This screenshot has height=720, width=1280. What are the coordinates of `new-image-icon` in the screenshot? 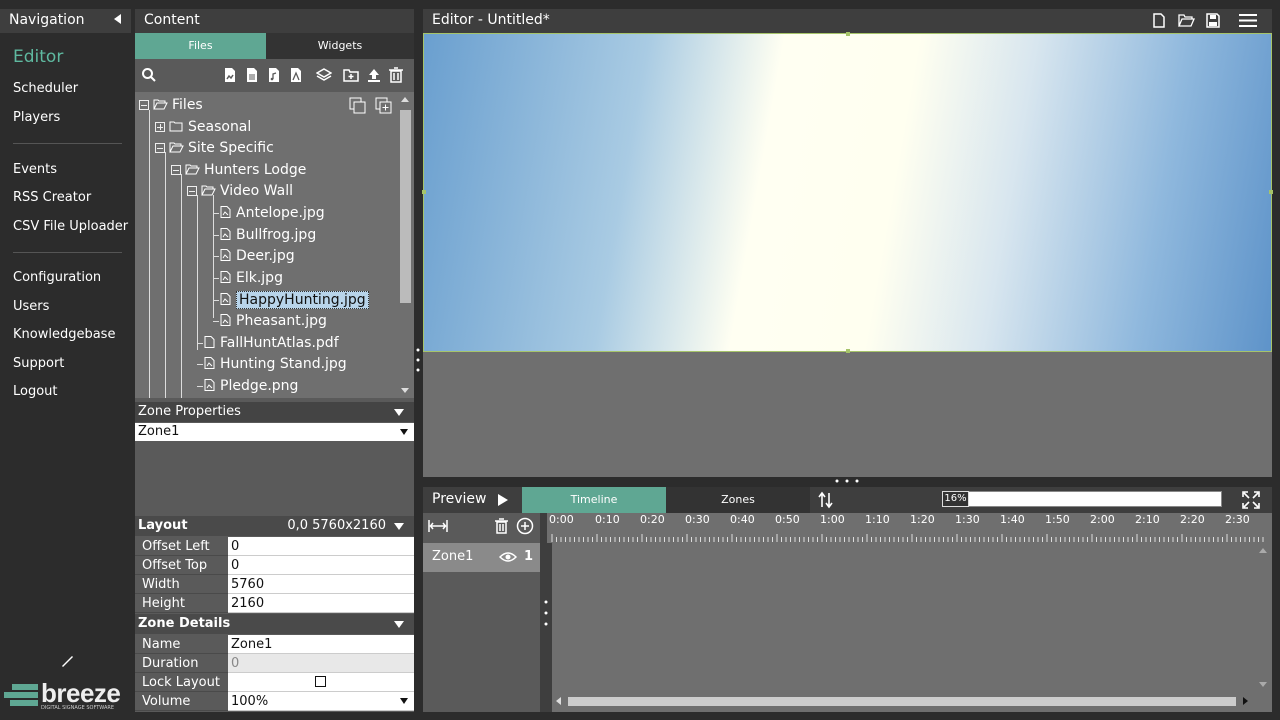 It's located at (230, 75).